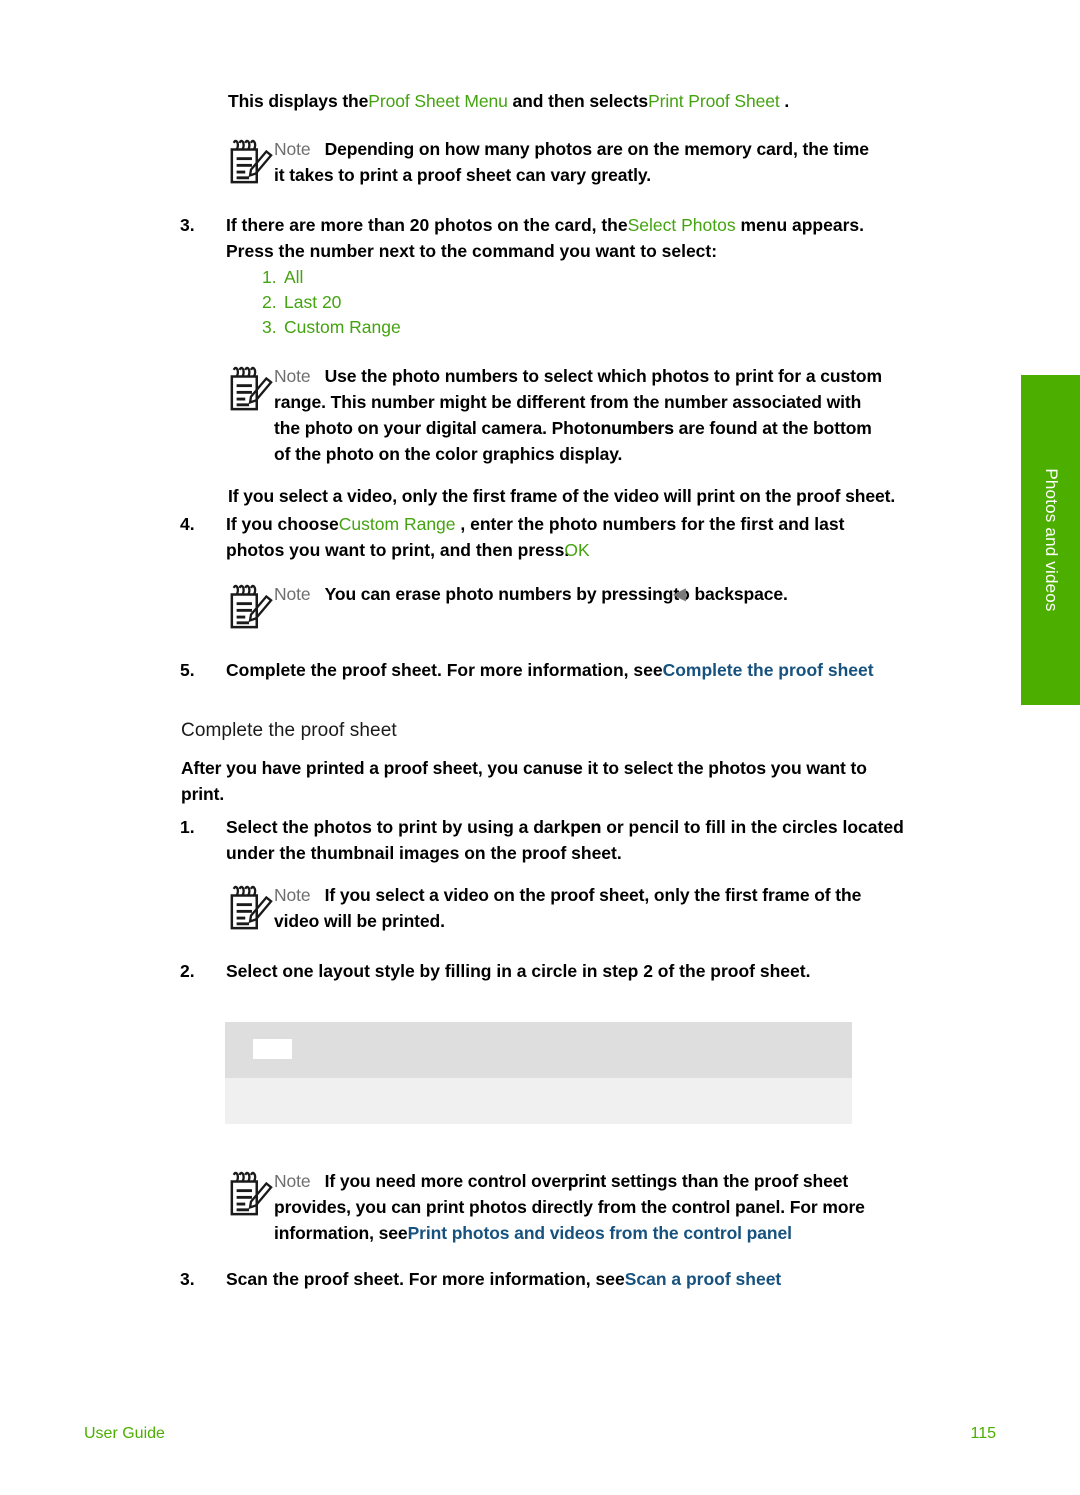 This screenshot has width=1080, height=1495. Describe the element at coordinates (187, 827) in the screenshot. I see `procedure-step-1-number: 1.` at that location.